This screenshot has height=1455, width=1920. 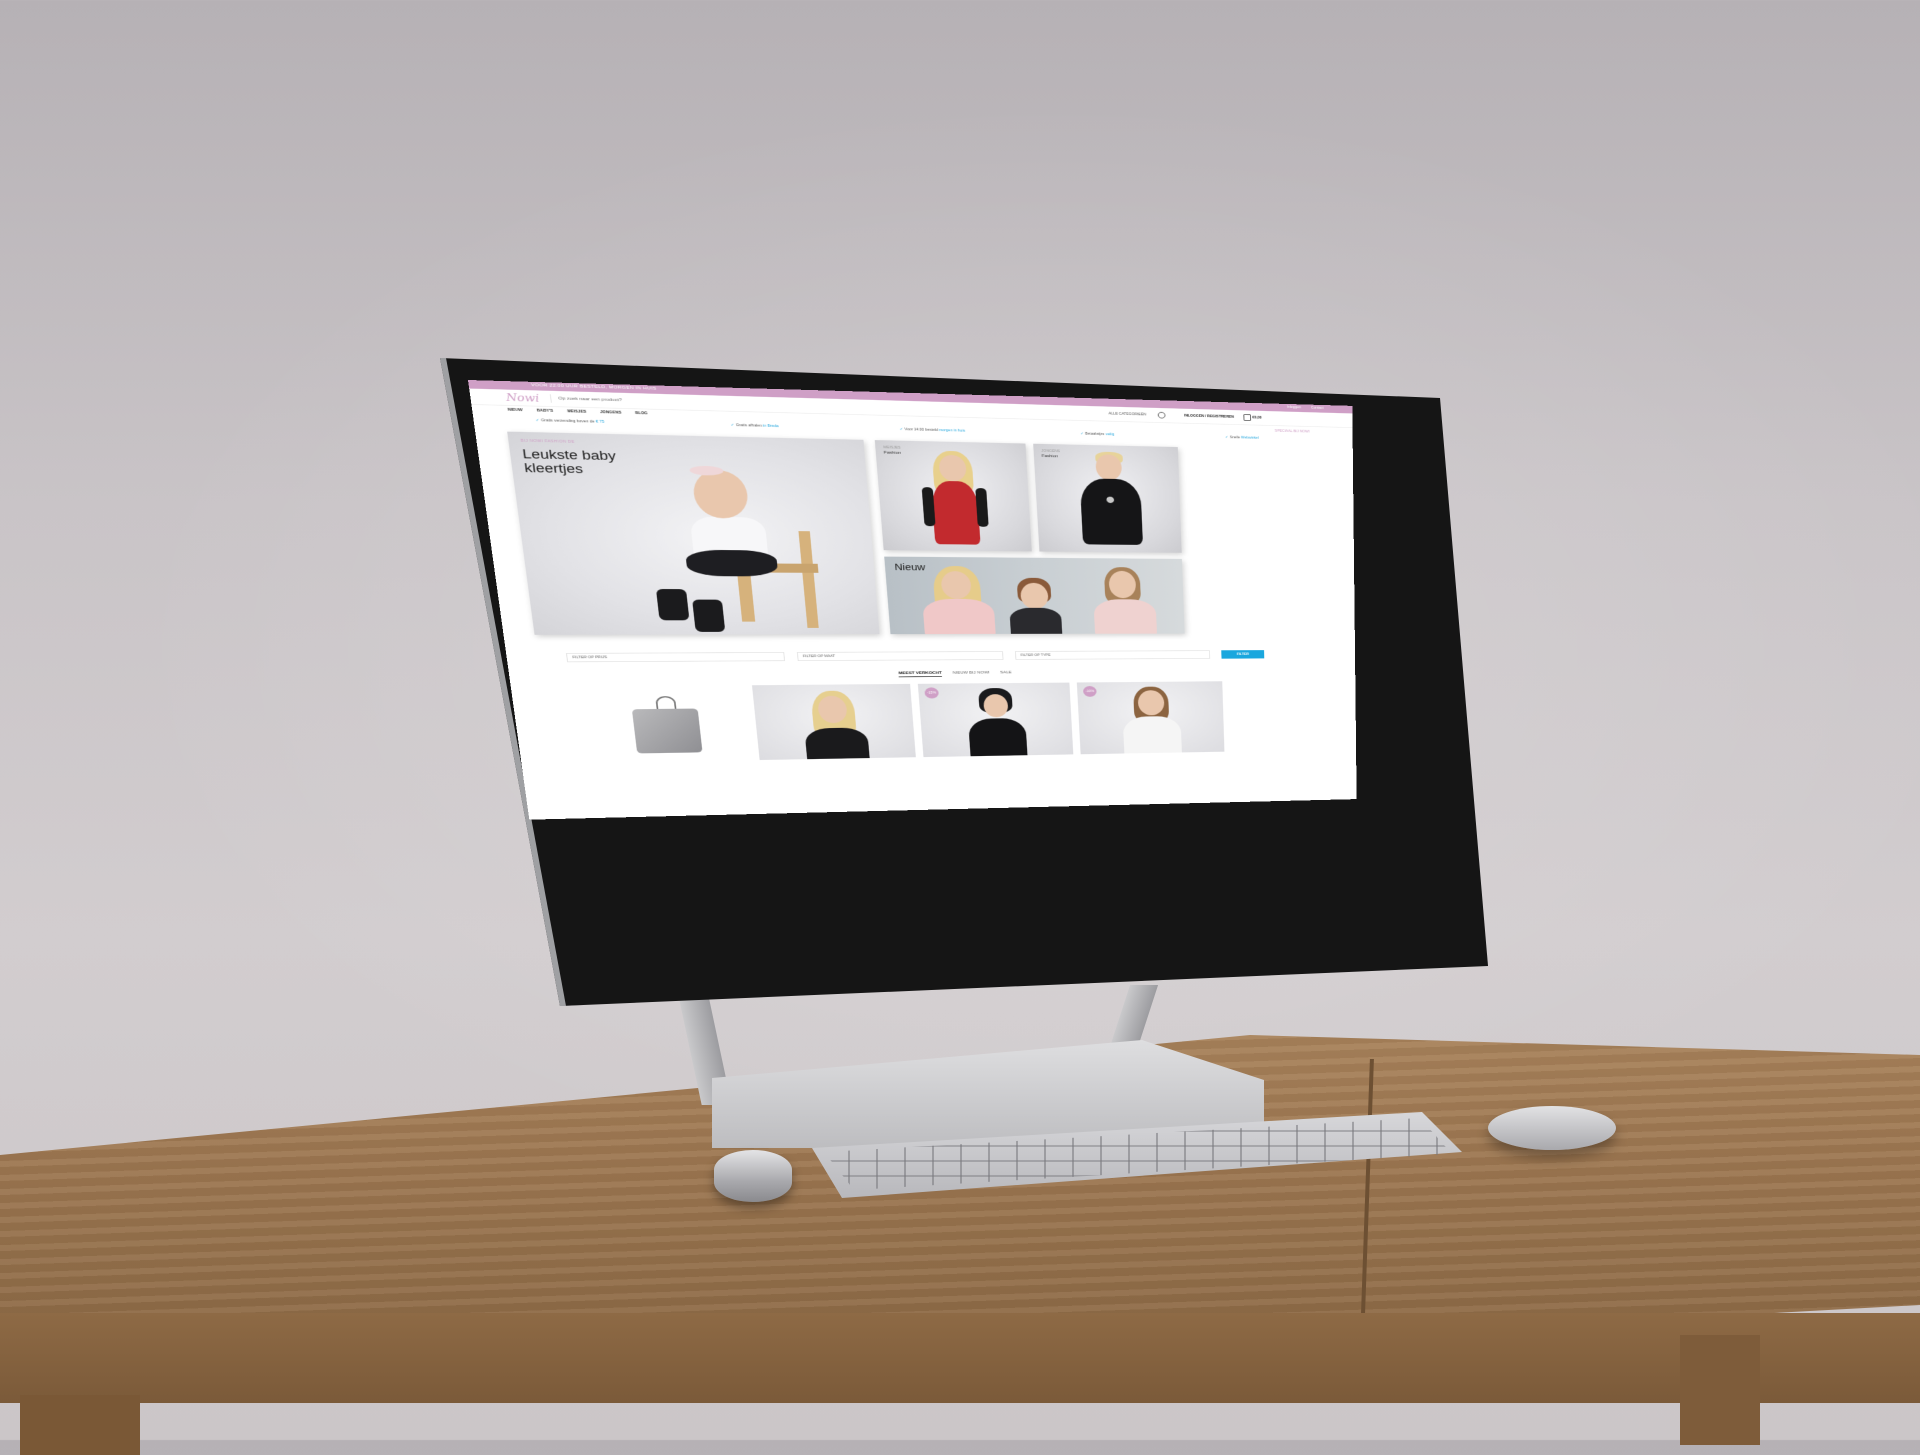 I want to click on category-tile-jongens: JONGENS Fashion, so click(x=1107, y=498).